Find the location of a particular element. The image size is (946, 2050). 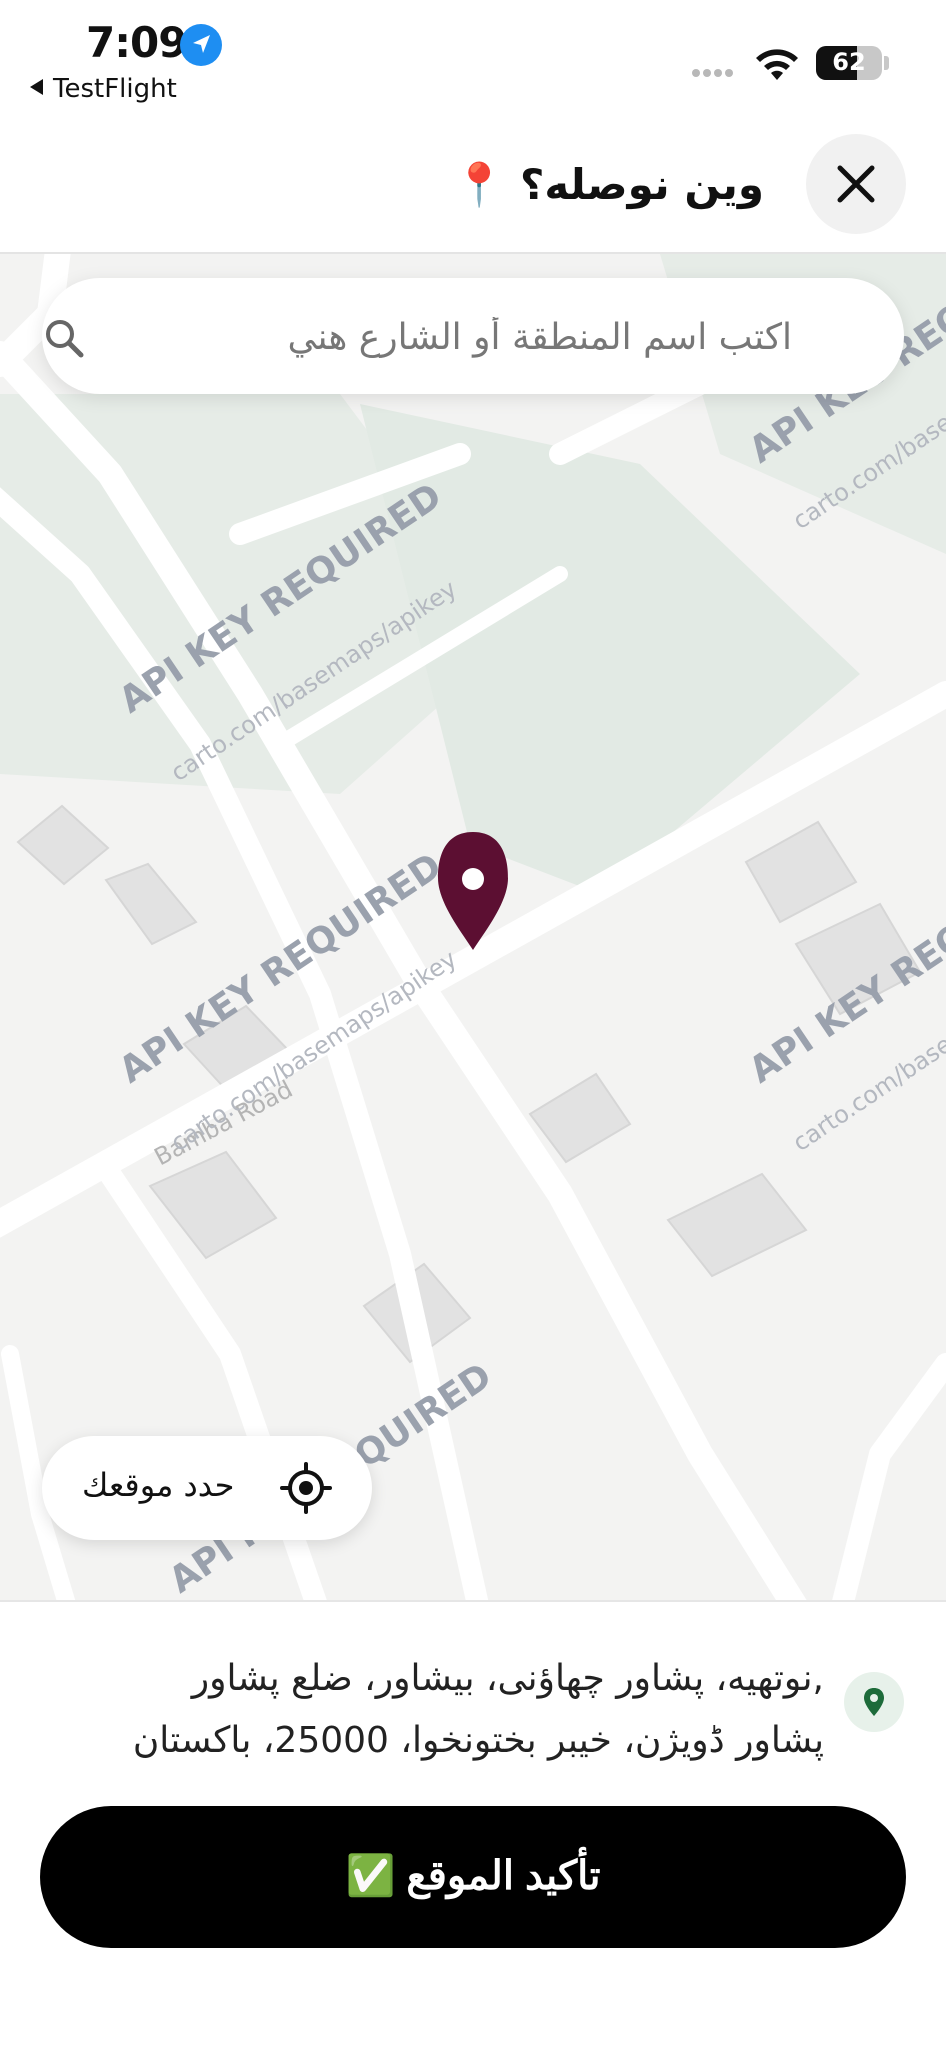

header: وين نوصله؟ 📍 is located at coordinates (473, 186).